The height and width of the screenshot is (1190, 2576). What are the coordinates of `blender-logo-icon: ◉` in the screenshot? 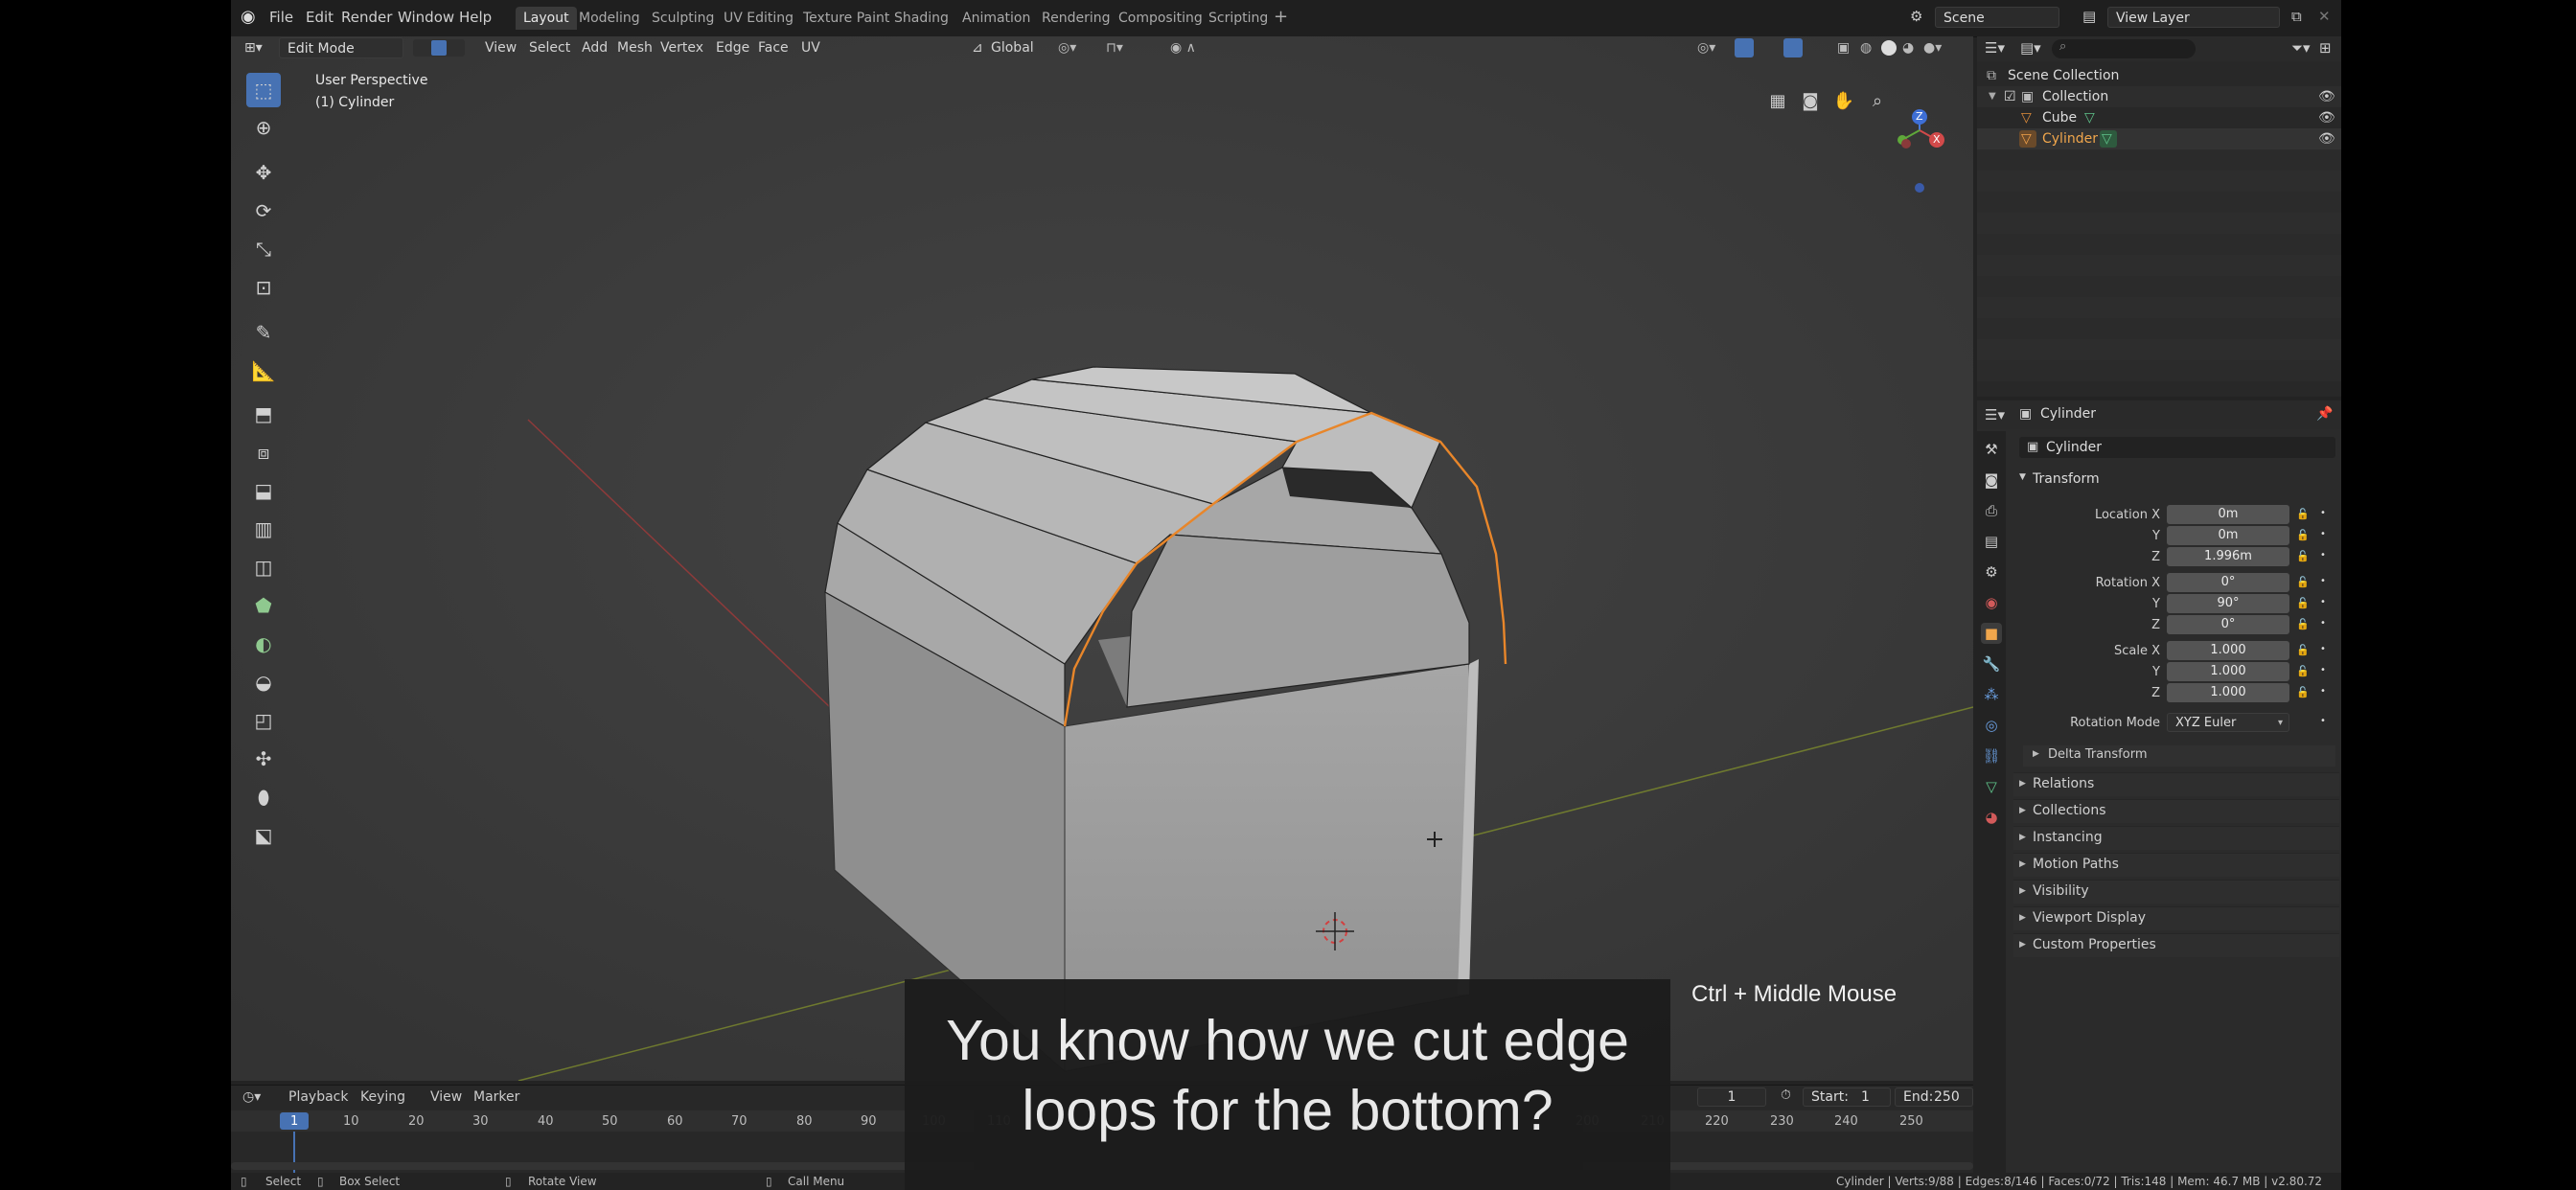 It's located at (248, 17).